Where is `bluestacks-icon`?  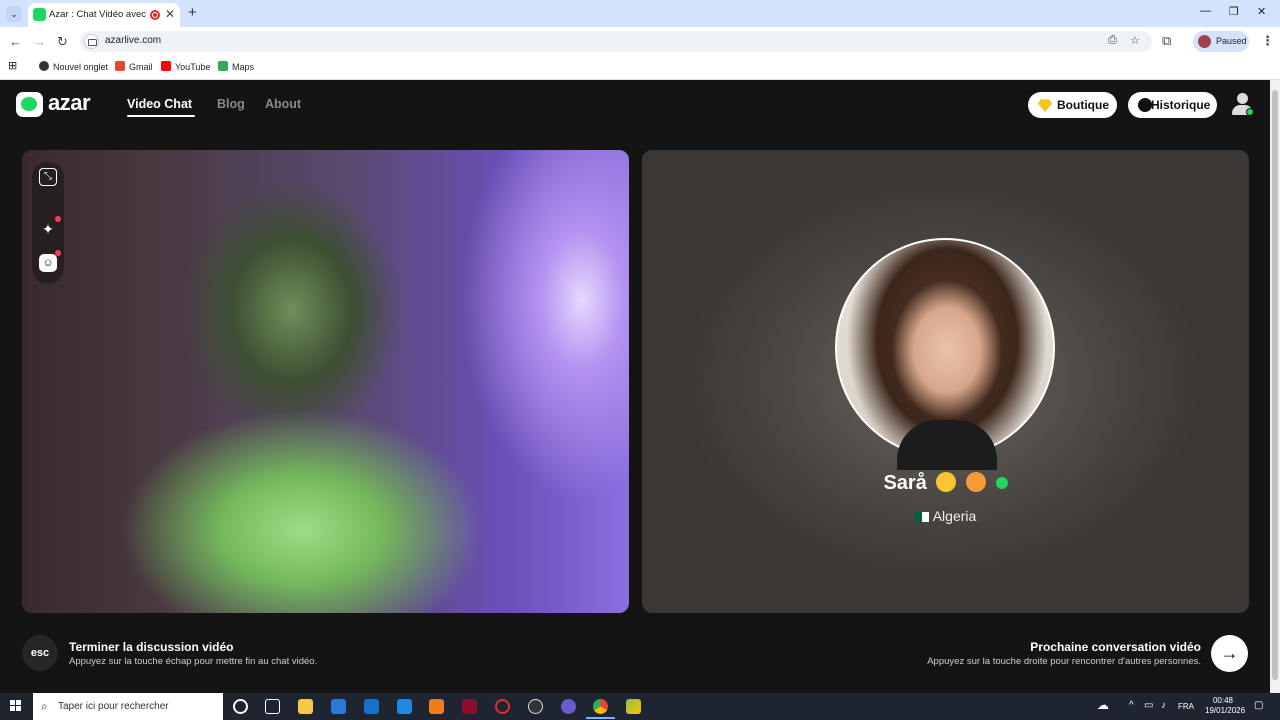 bluestacks-icon is located at coordinates (633, 706).